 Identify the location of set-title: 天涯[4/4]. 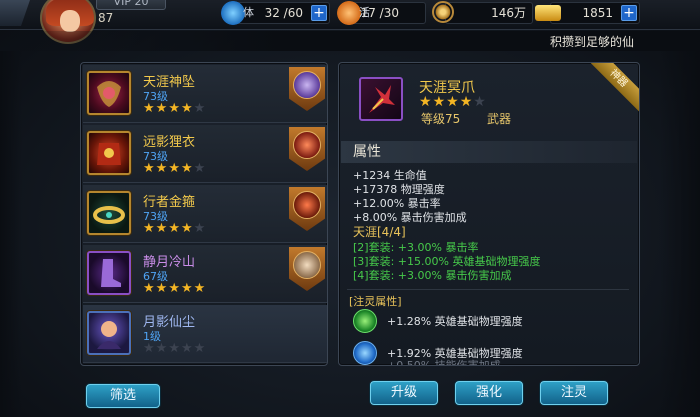
(379, 232).